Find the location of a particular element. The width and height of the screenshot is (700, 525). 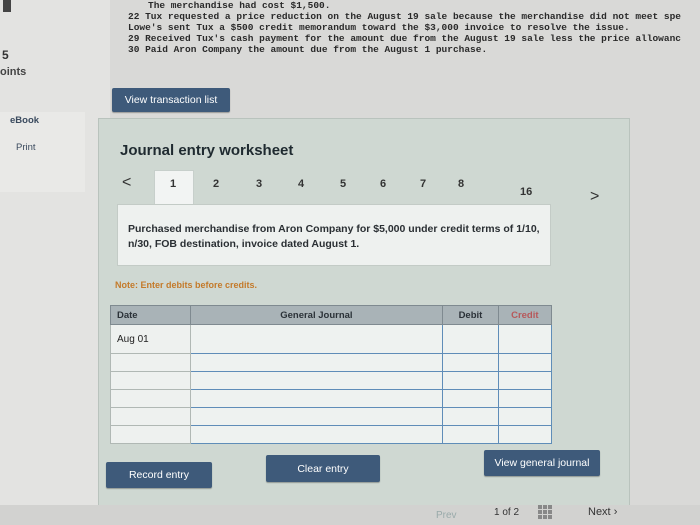

page-tab-4: 4 is located at coordinates (301, 184).